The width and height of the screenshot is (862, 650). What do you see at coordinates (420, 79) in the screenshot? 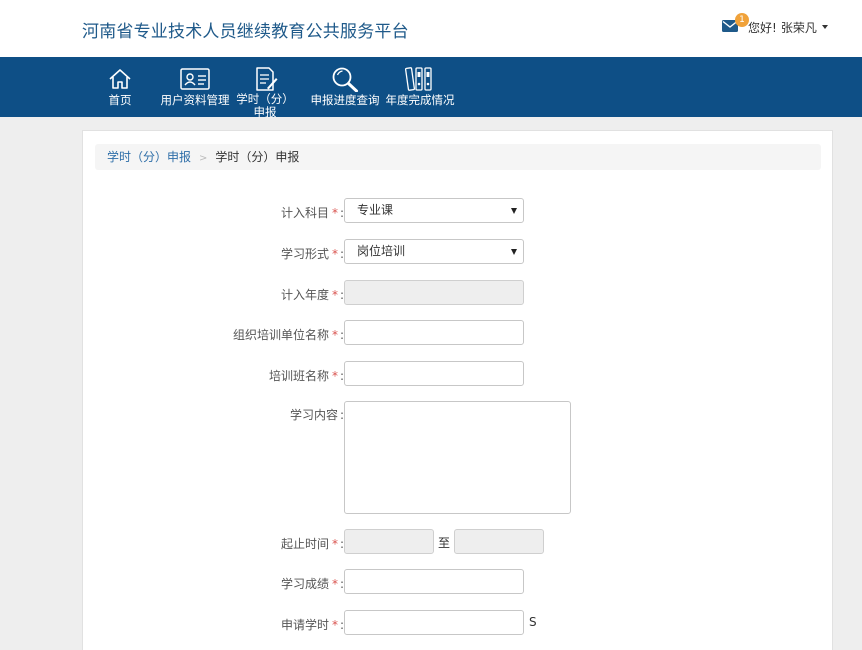
I see `binders-icon` at bounding box center [420, 79].